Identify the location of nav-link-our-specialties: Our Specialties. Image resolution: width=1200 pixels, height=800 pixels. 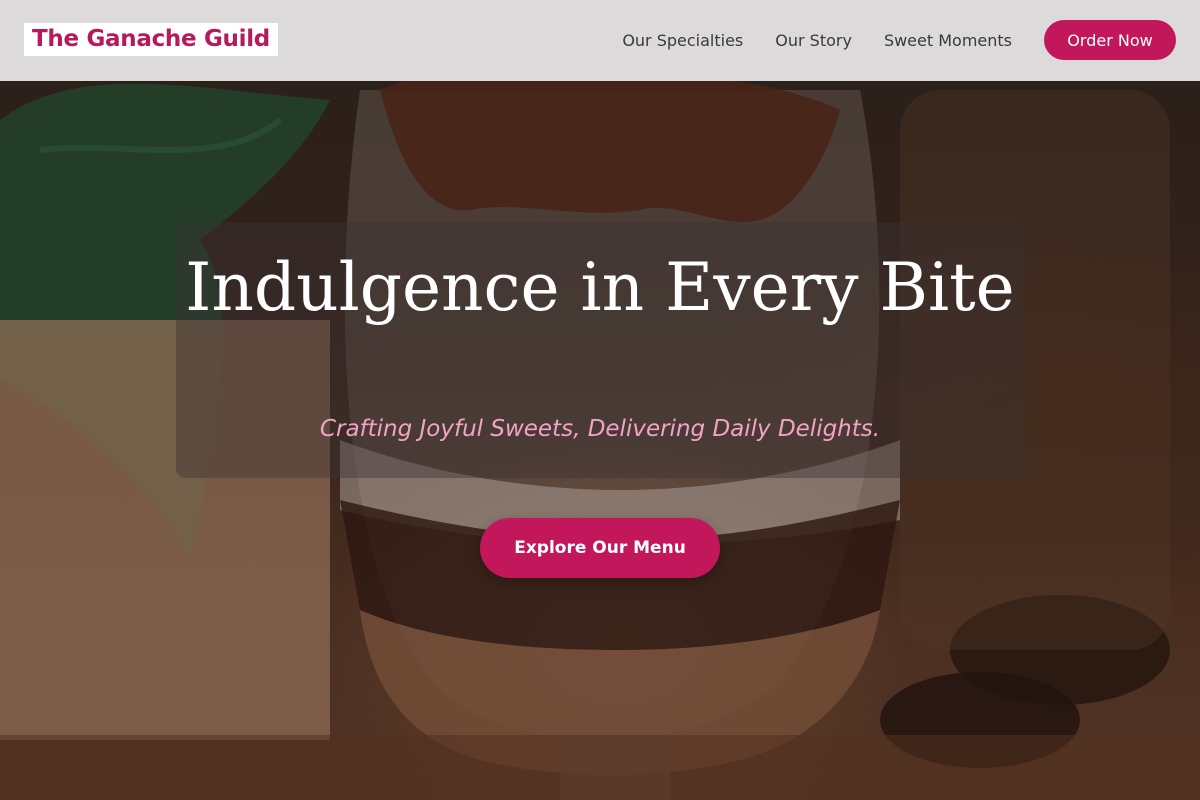
(682, 40).